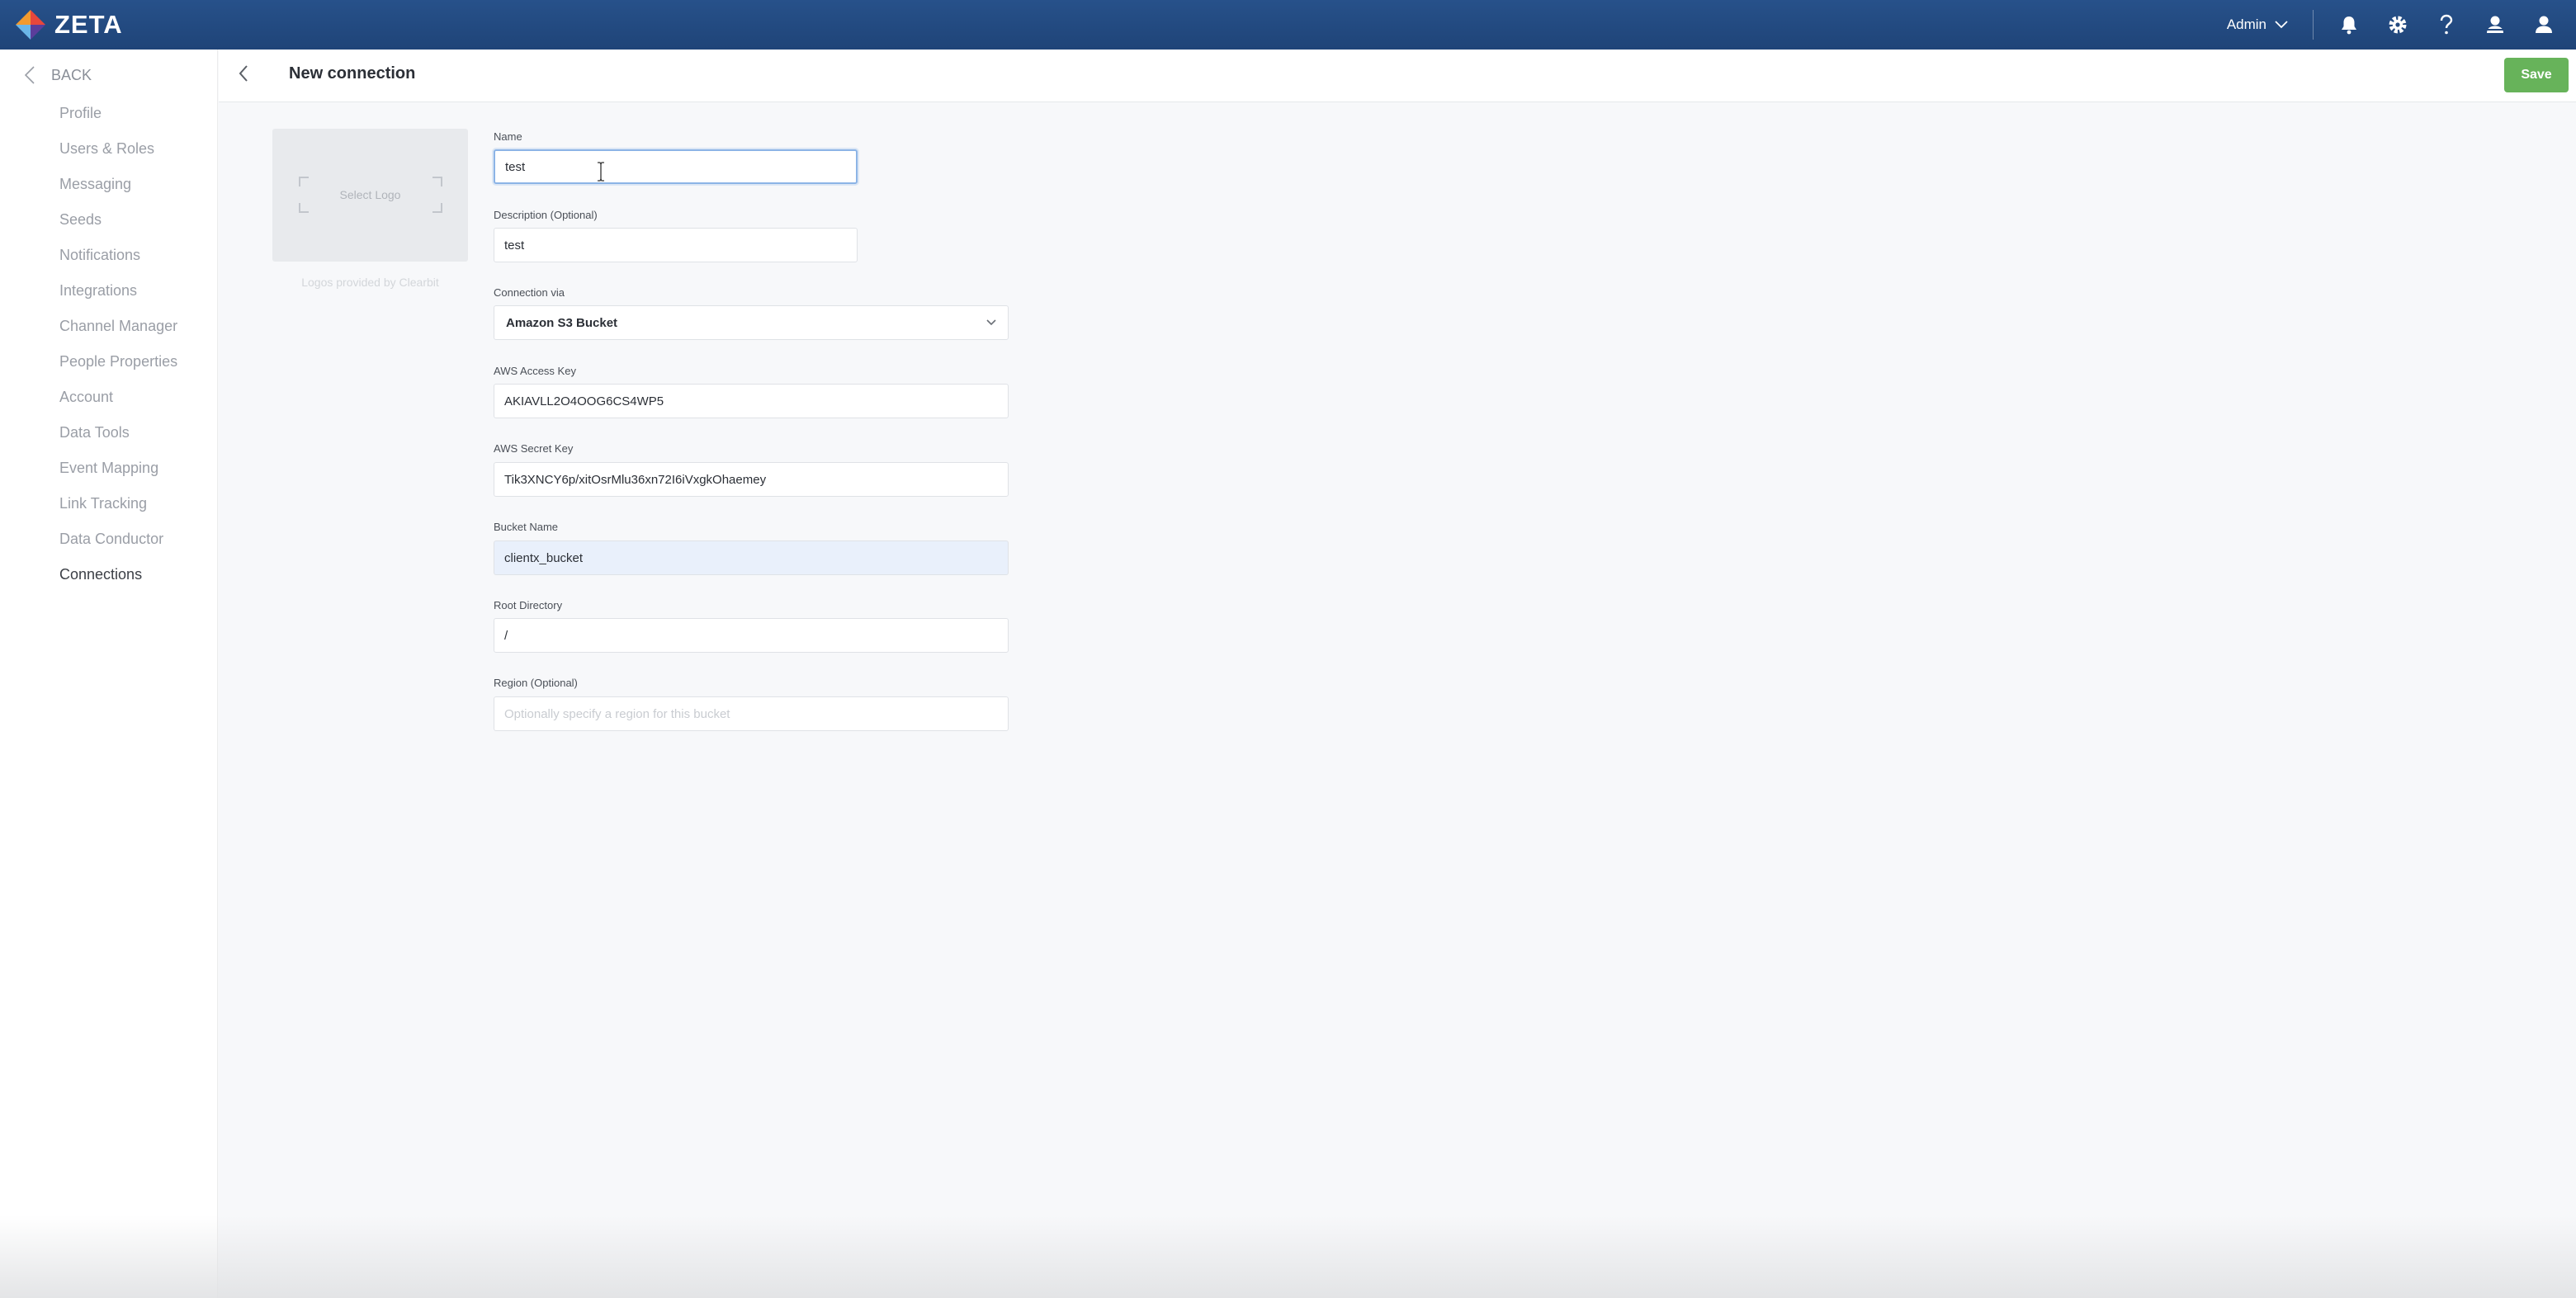 The width and height of the screenshot is (2576, 1298). What do you see at coordinates (2446, 25) in the screenshot?
I see `help-icon` at bounding box center [2446, 25].